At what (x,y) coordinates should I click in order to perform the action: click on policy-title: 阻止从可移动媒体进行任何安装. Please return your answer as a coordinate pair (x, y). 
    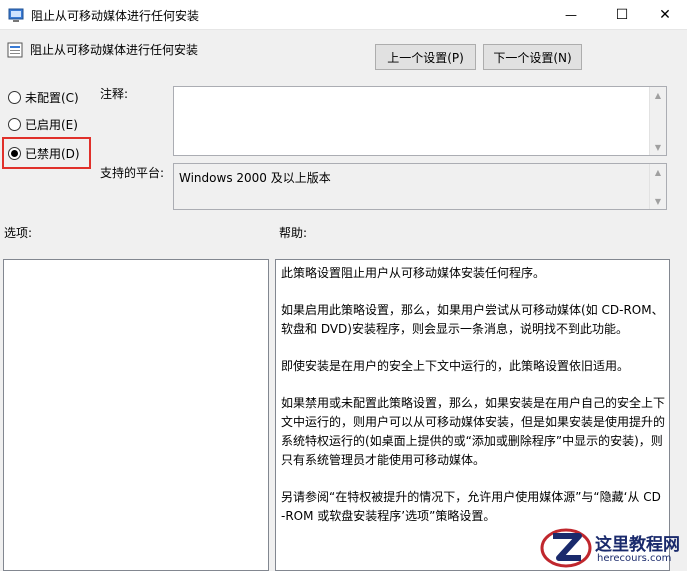
    Looking at the image, I should click on (114, 50).